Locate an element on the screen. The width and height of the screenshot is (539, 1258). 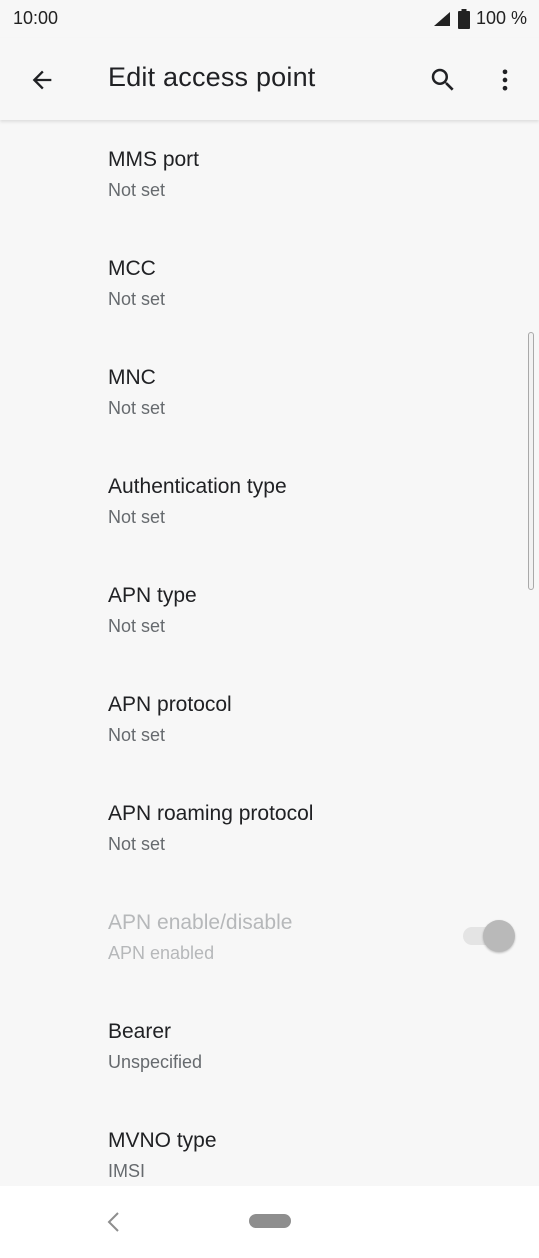
arrow-back-icon is located at coordinates (42, 80).